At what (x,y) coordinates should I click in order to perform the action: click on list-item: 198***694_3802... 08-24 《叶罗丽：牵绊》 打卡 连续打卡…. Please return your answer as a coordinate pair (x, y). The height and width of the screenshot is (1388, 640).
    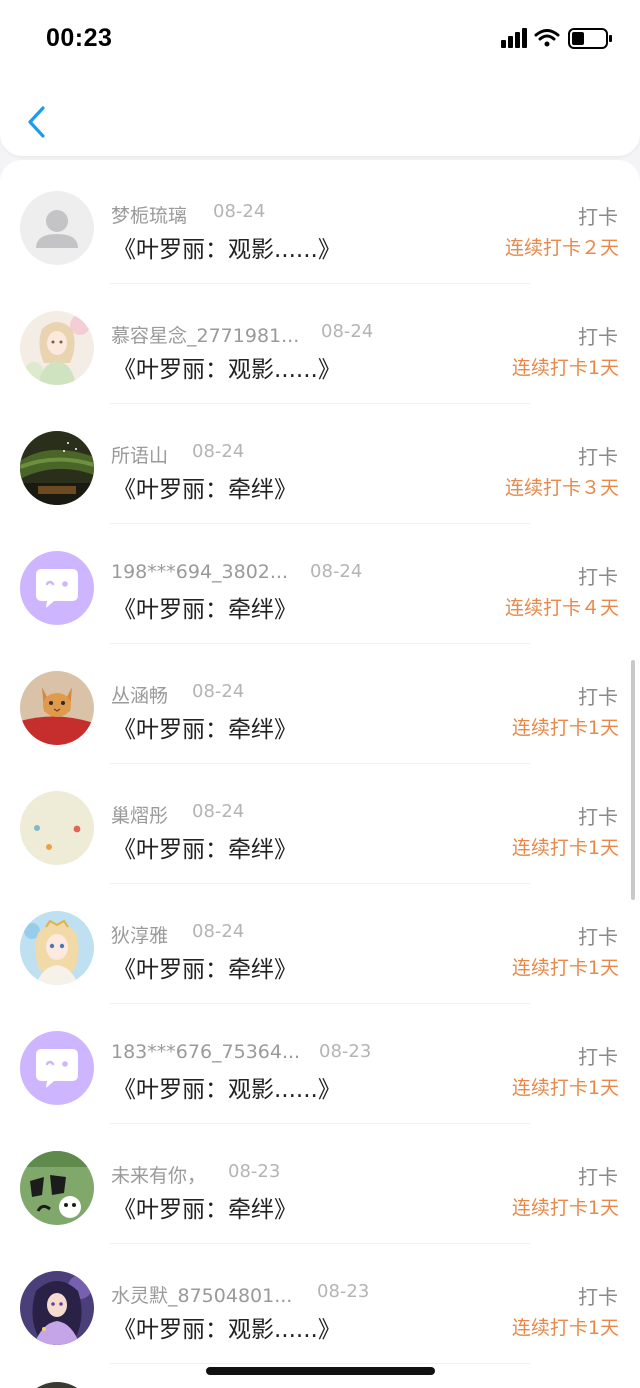
    Looking at the image, I should click on (320, 584).